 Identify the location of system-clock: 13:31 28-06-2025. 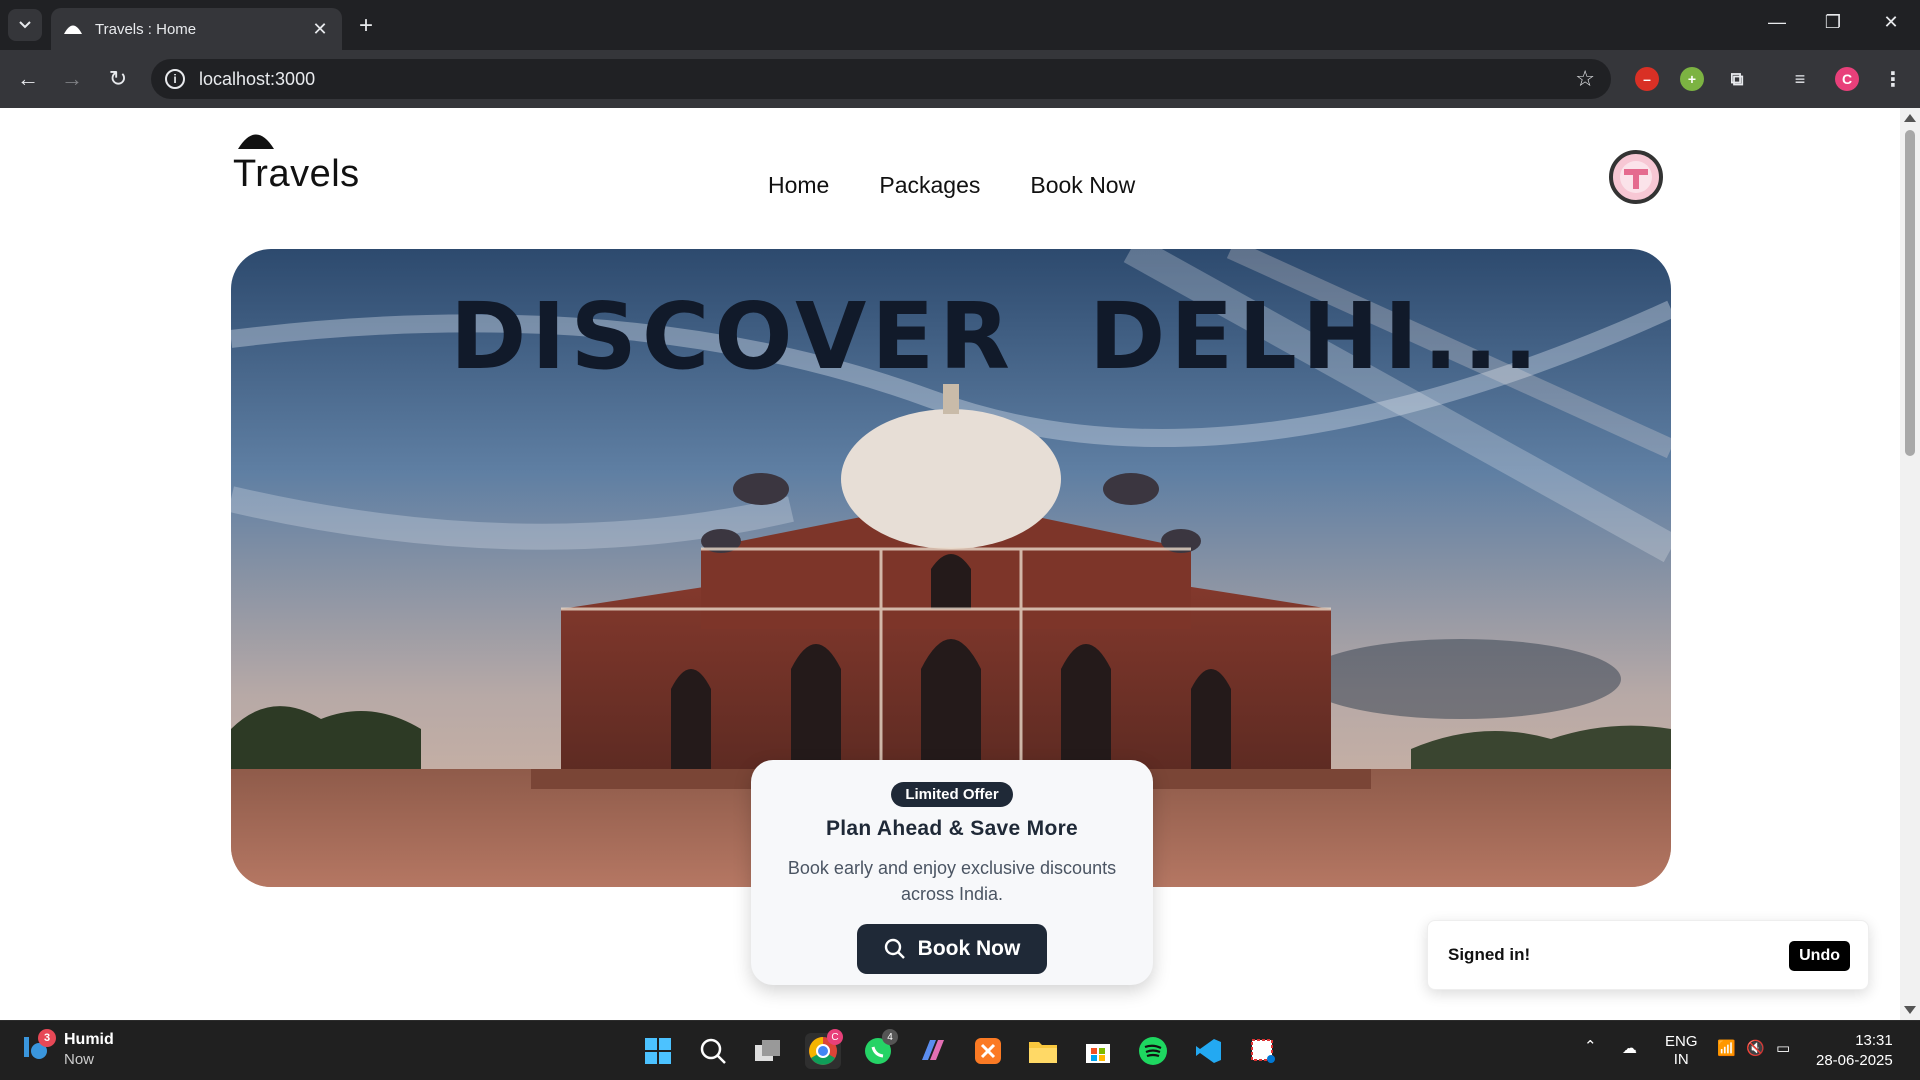
(1854, 1051).